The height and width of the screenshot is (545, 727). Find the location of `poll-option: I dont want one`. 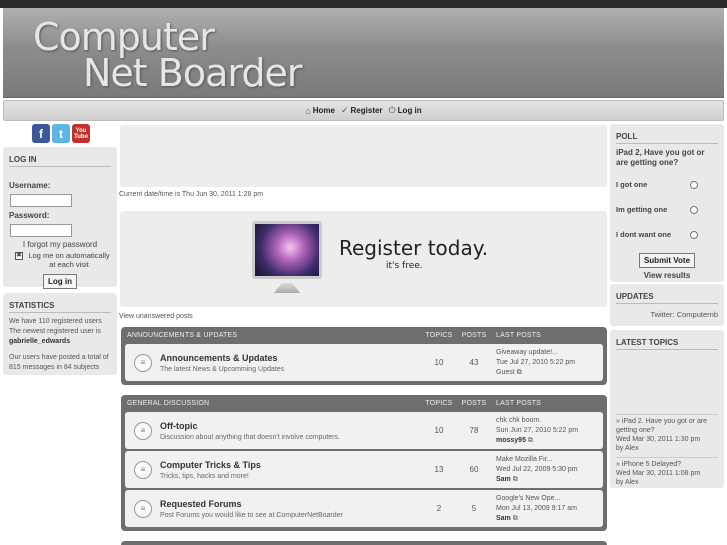

poll-option: I dont want one is located at coordinates (667, 234).